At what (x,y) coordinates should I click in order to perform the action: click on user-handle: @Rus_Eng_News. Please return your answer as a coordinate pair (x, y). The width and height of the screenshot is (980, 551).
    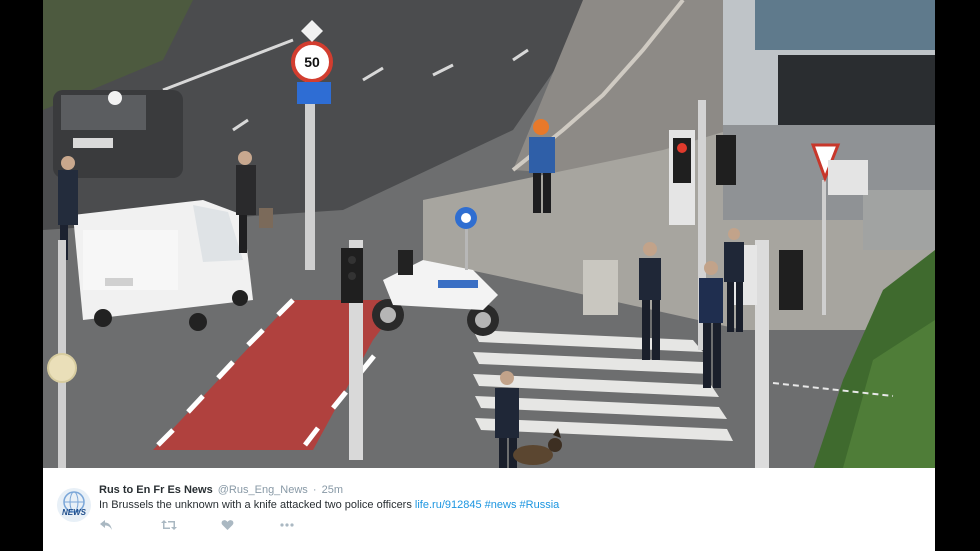
    Looking at the image, I should click on (263, 490).